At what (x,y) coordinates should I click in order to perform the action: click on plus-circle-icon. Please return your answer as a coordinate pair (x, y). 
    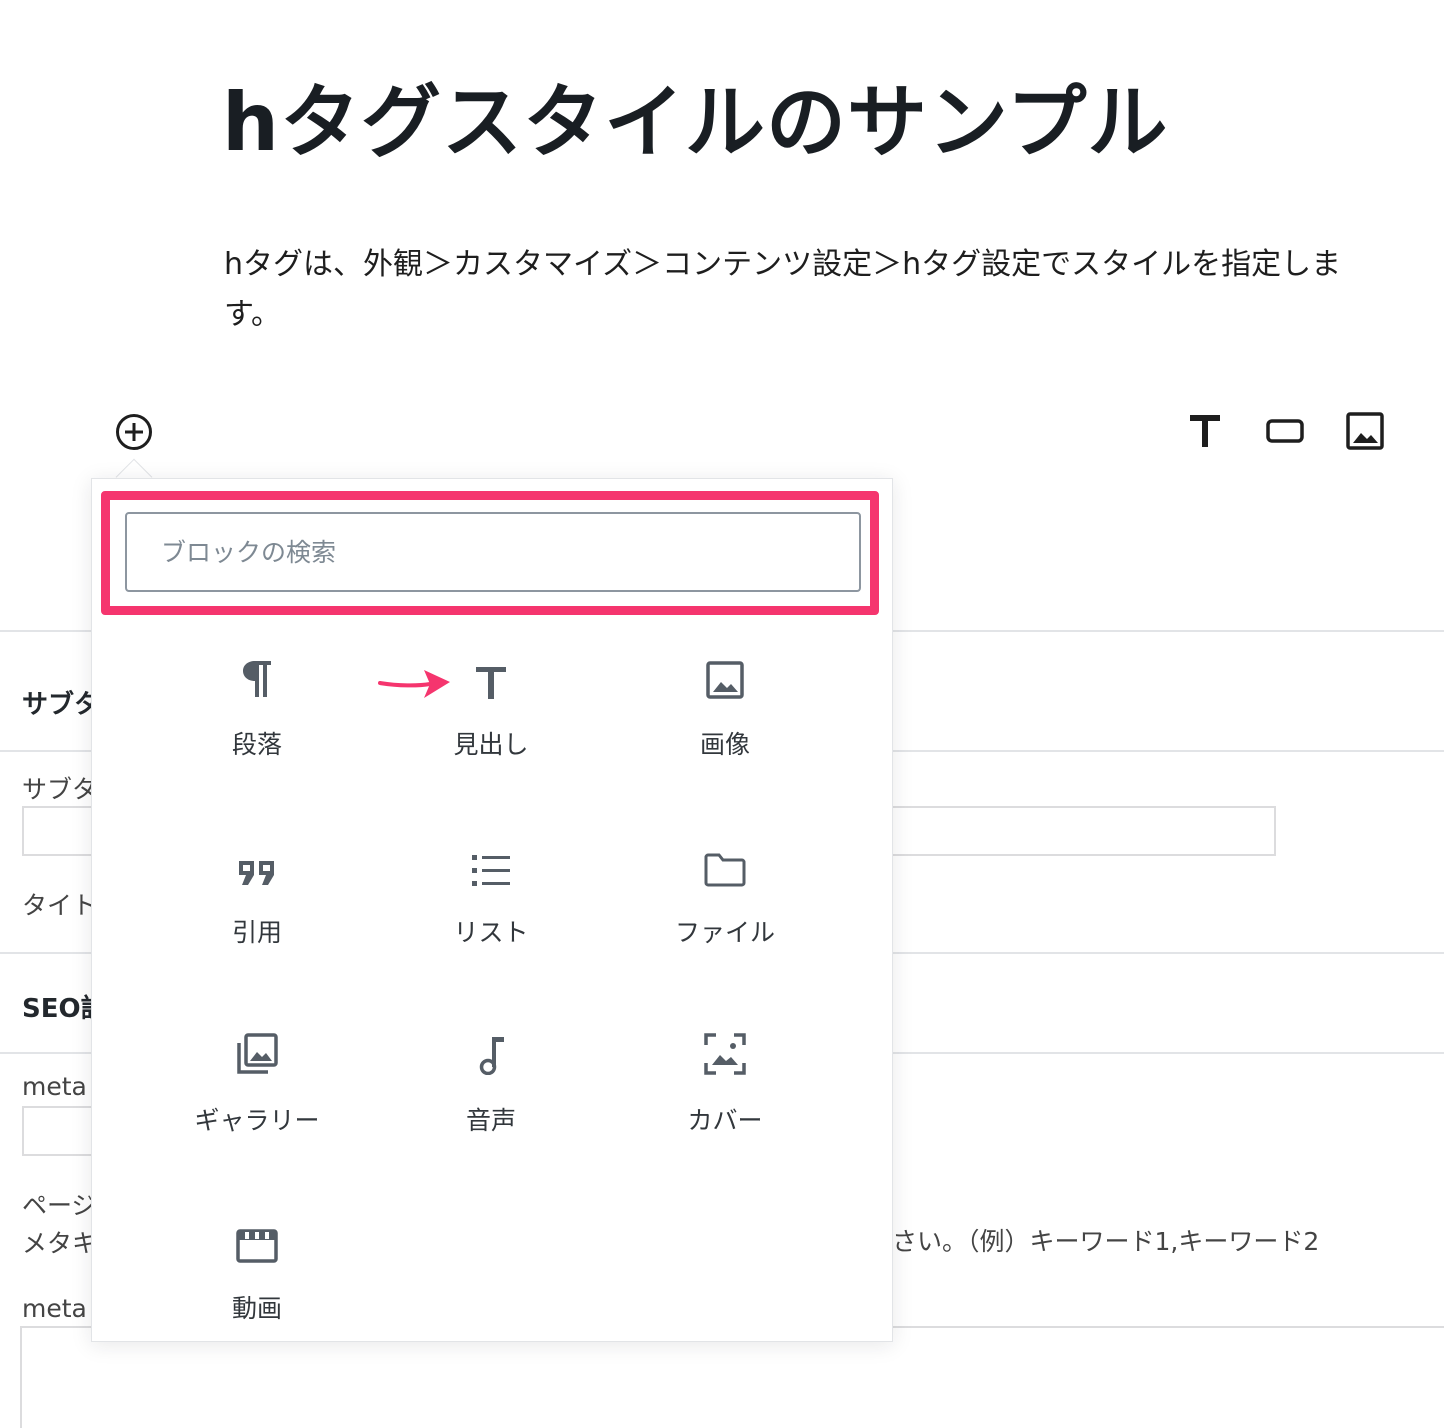
    Looking at the image, I should click on (134, 432).